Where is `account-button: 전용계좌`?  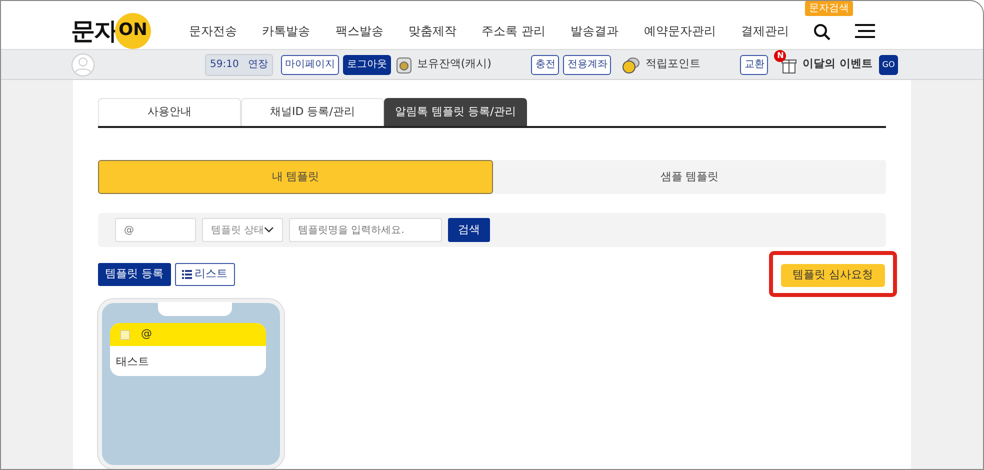
account-button: 전용계좌 is located at coordinates (587, 64).